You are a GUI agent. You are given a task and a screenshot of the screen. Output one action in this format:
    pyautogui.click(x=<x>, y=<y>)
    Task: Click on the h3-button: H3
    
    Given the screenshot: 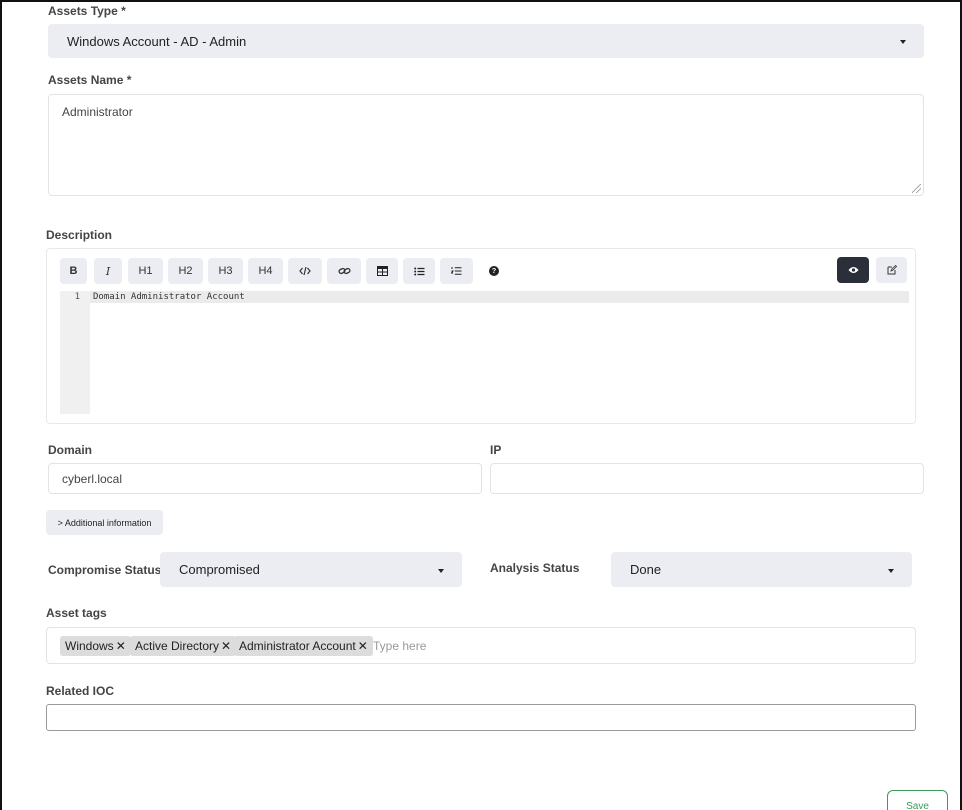 What is the action you would take?
    pyautogui.click(x=225, y=271)
    